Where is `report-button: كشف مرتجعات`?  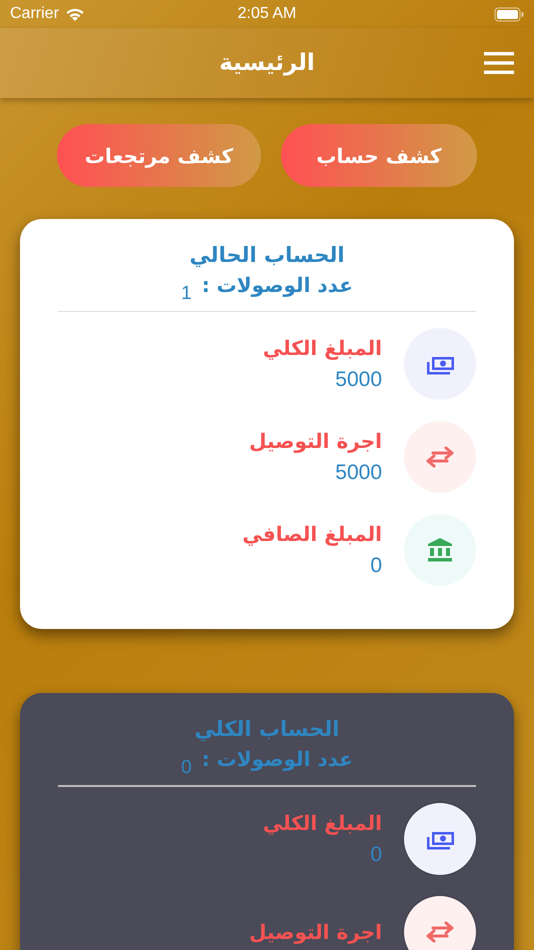
report-button: كشف مرتجعات is located at coordinates (159, 155).